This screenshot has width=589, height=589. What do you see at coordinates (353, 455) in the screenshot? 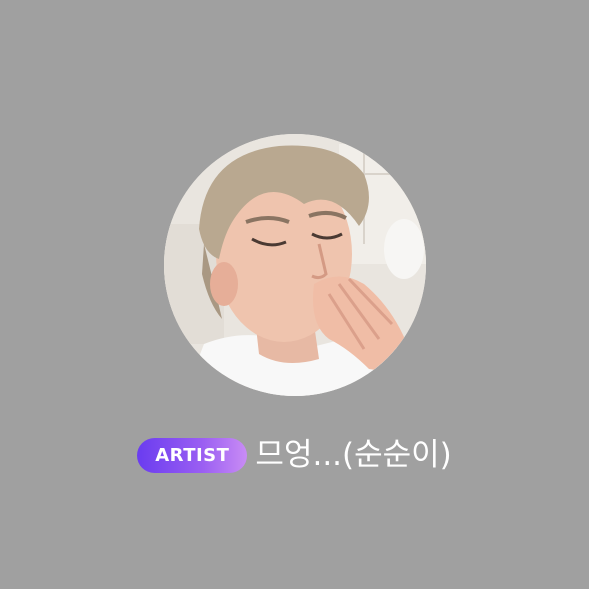
I see `profile-username: 므엉...(순순이)` at bounding box center [353, 455].